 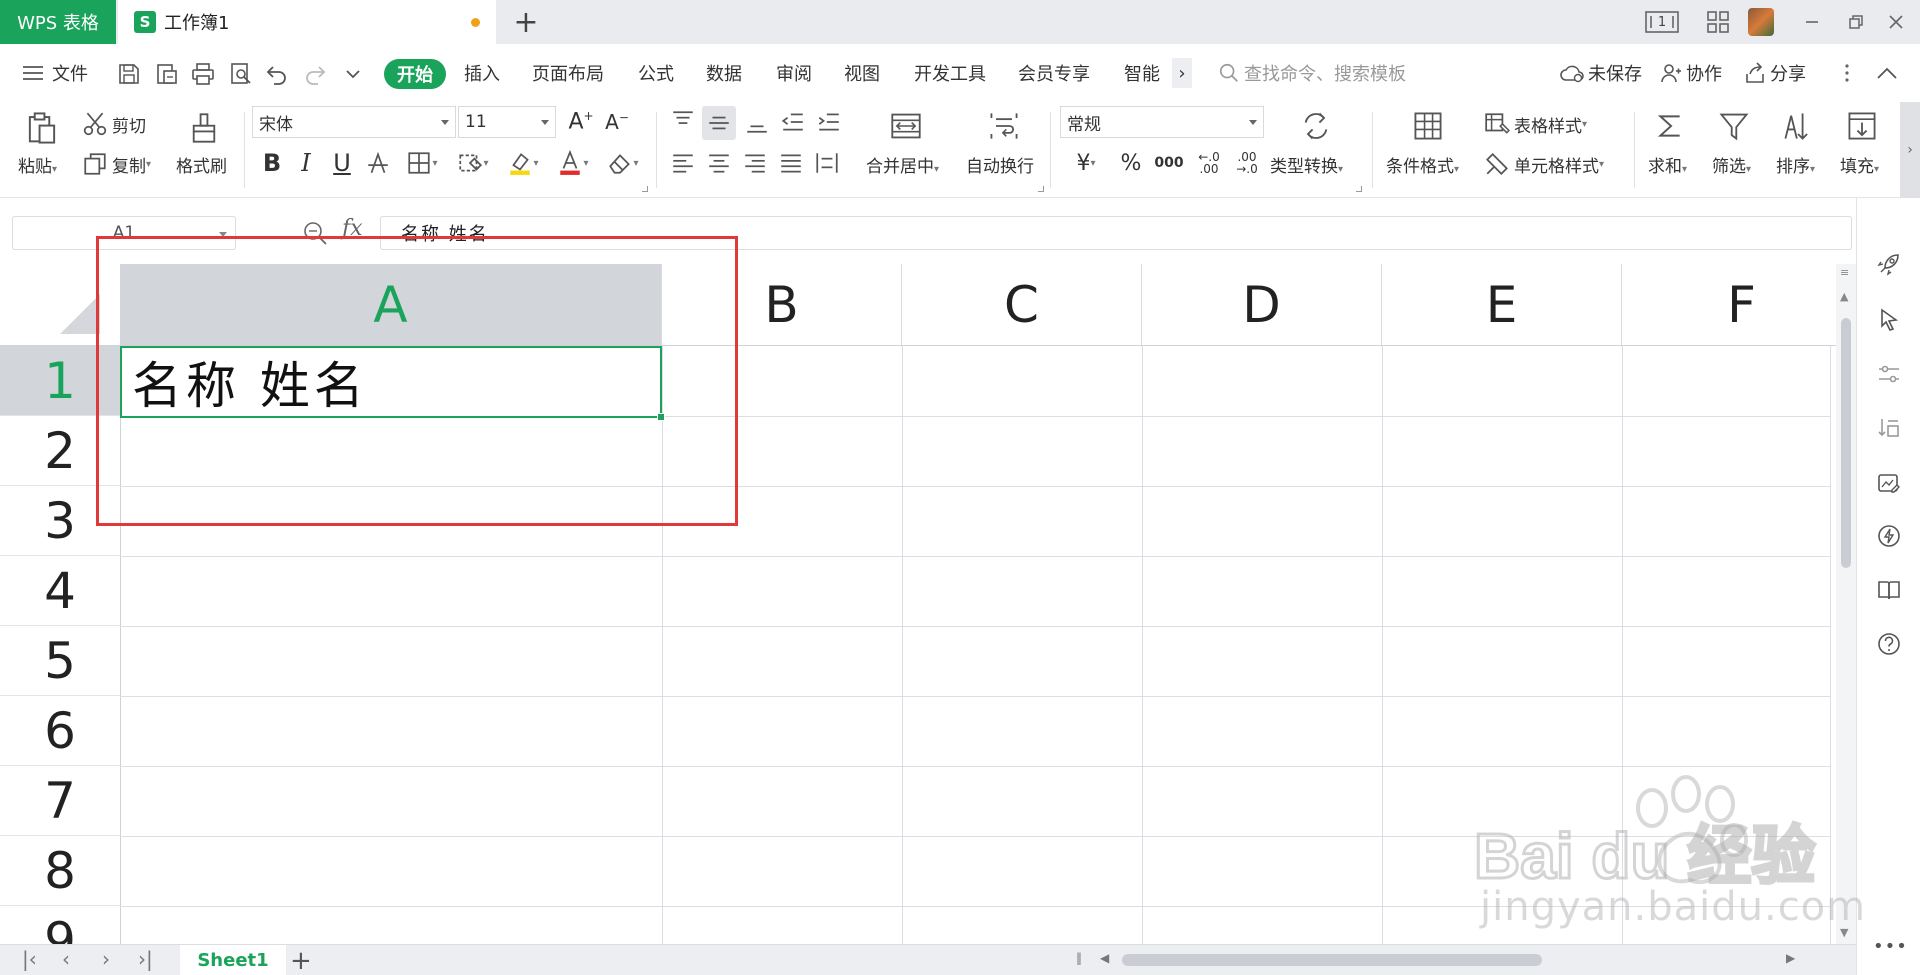 I want to click on increase-font-button: A+, so click(x=581, y=122).